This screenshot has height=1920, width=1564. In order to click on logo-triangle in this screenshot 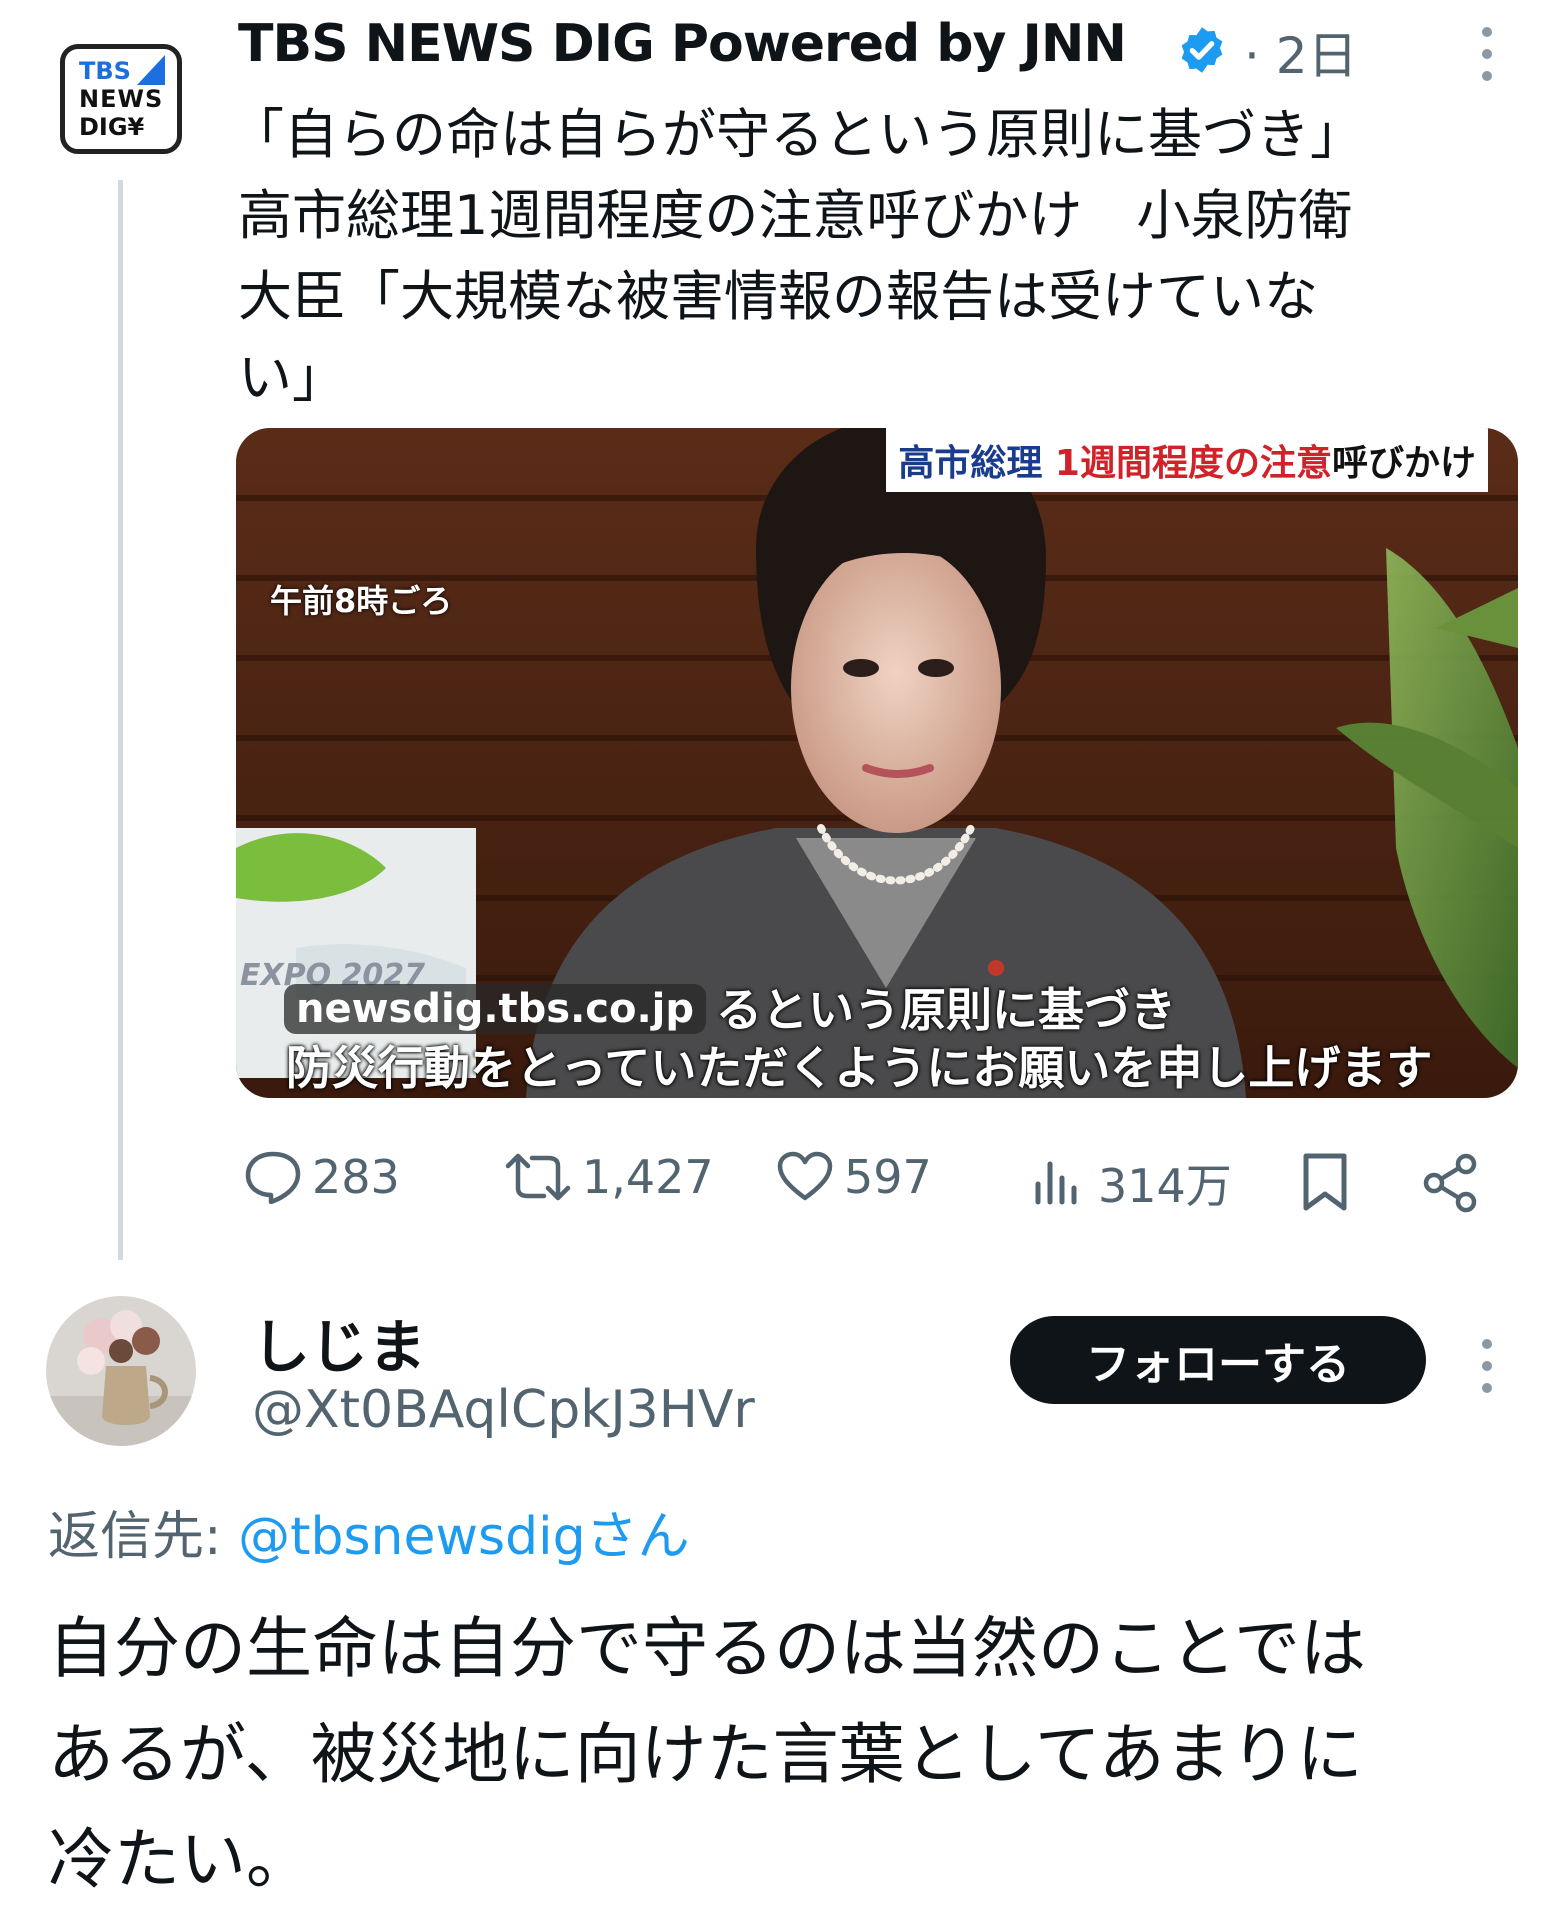, I will do `click(151, 70)`.